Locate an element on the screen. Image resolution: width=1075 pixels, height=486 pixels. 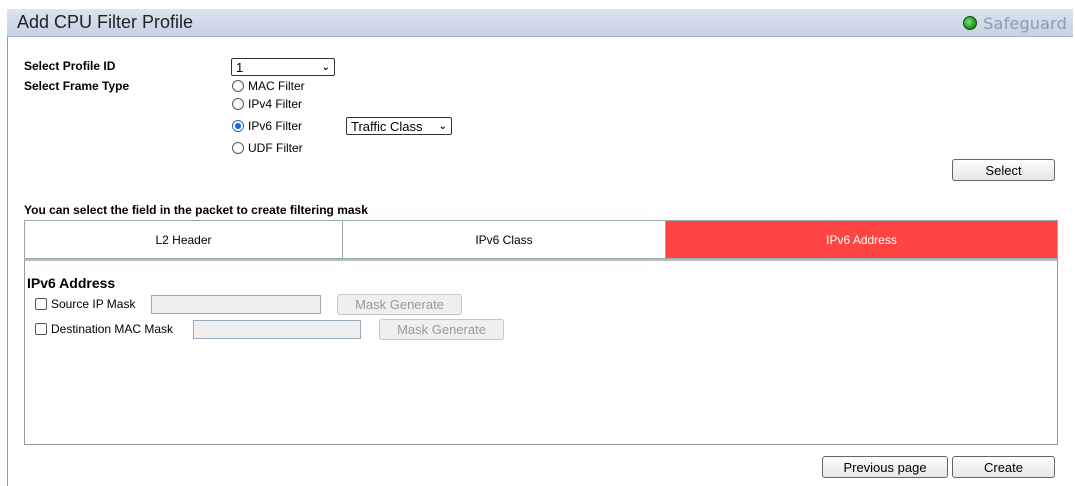
radio-ipv4-filter: IPv4 Filter is located at coordinates (267, 104).